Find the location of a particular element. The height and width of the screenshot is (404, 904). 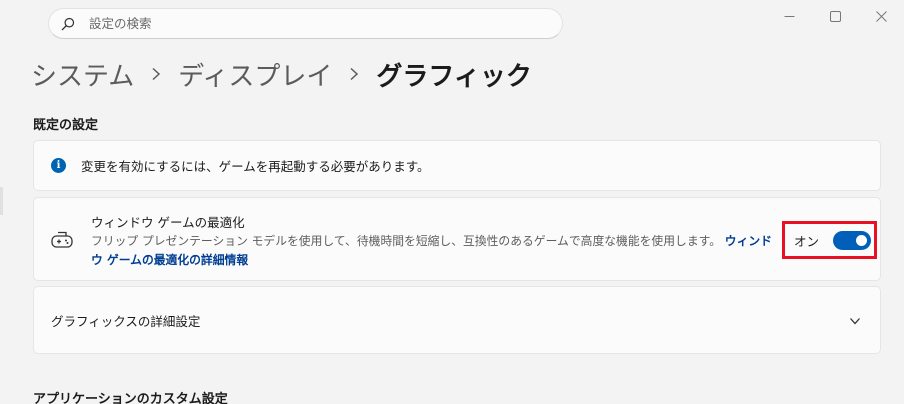

info-card: i 変更を有効にするには、ゲームを再起動する必要があります。 is located at coordinates (457, 165).